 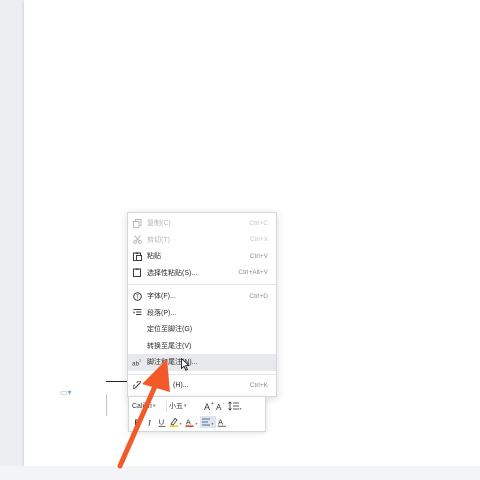 I want to click on align-left-icon: ▾, so click(x=208, y=422).